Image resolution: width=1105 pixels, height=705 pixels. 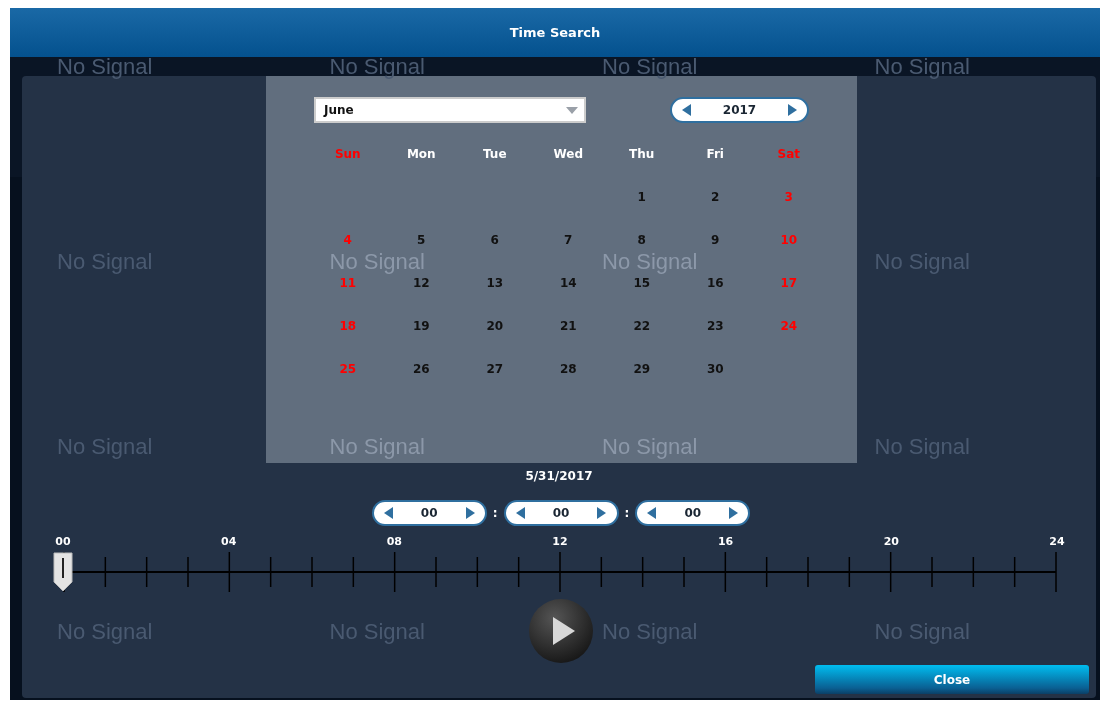 What do you see at coordinates (421, 325) in the screenshot?
I see `calendar-day: 19` at bounding box center [421, 325].